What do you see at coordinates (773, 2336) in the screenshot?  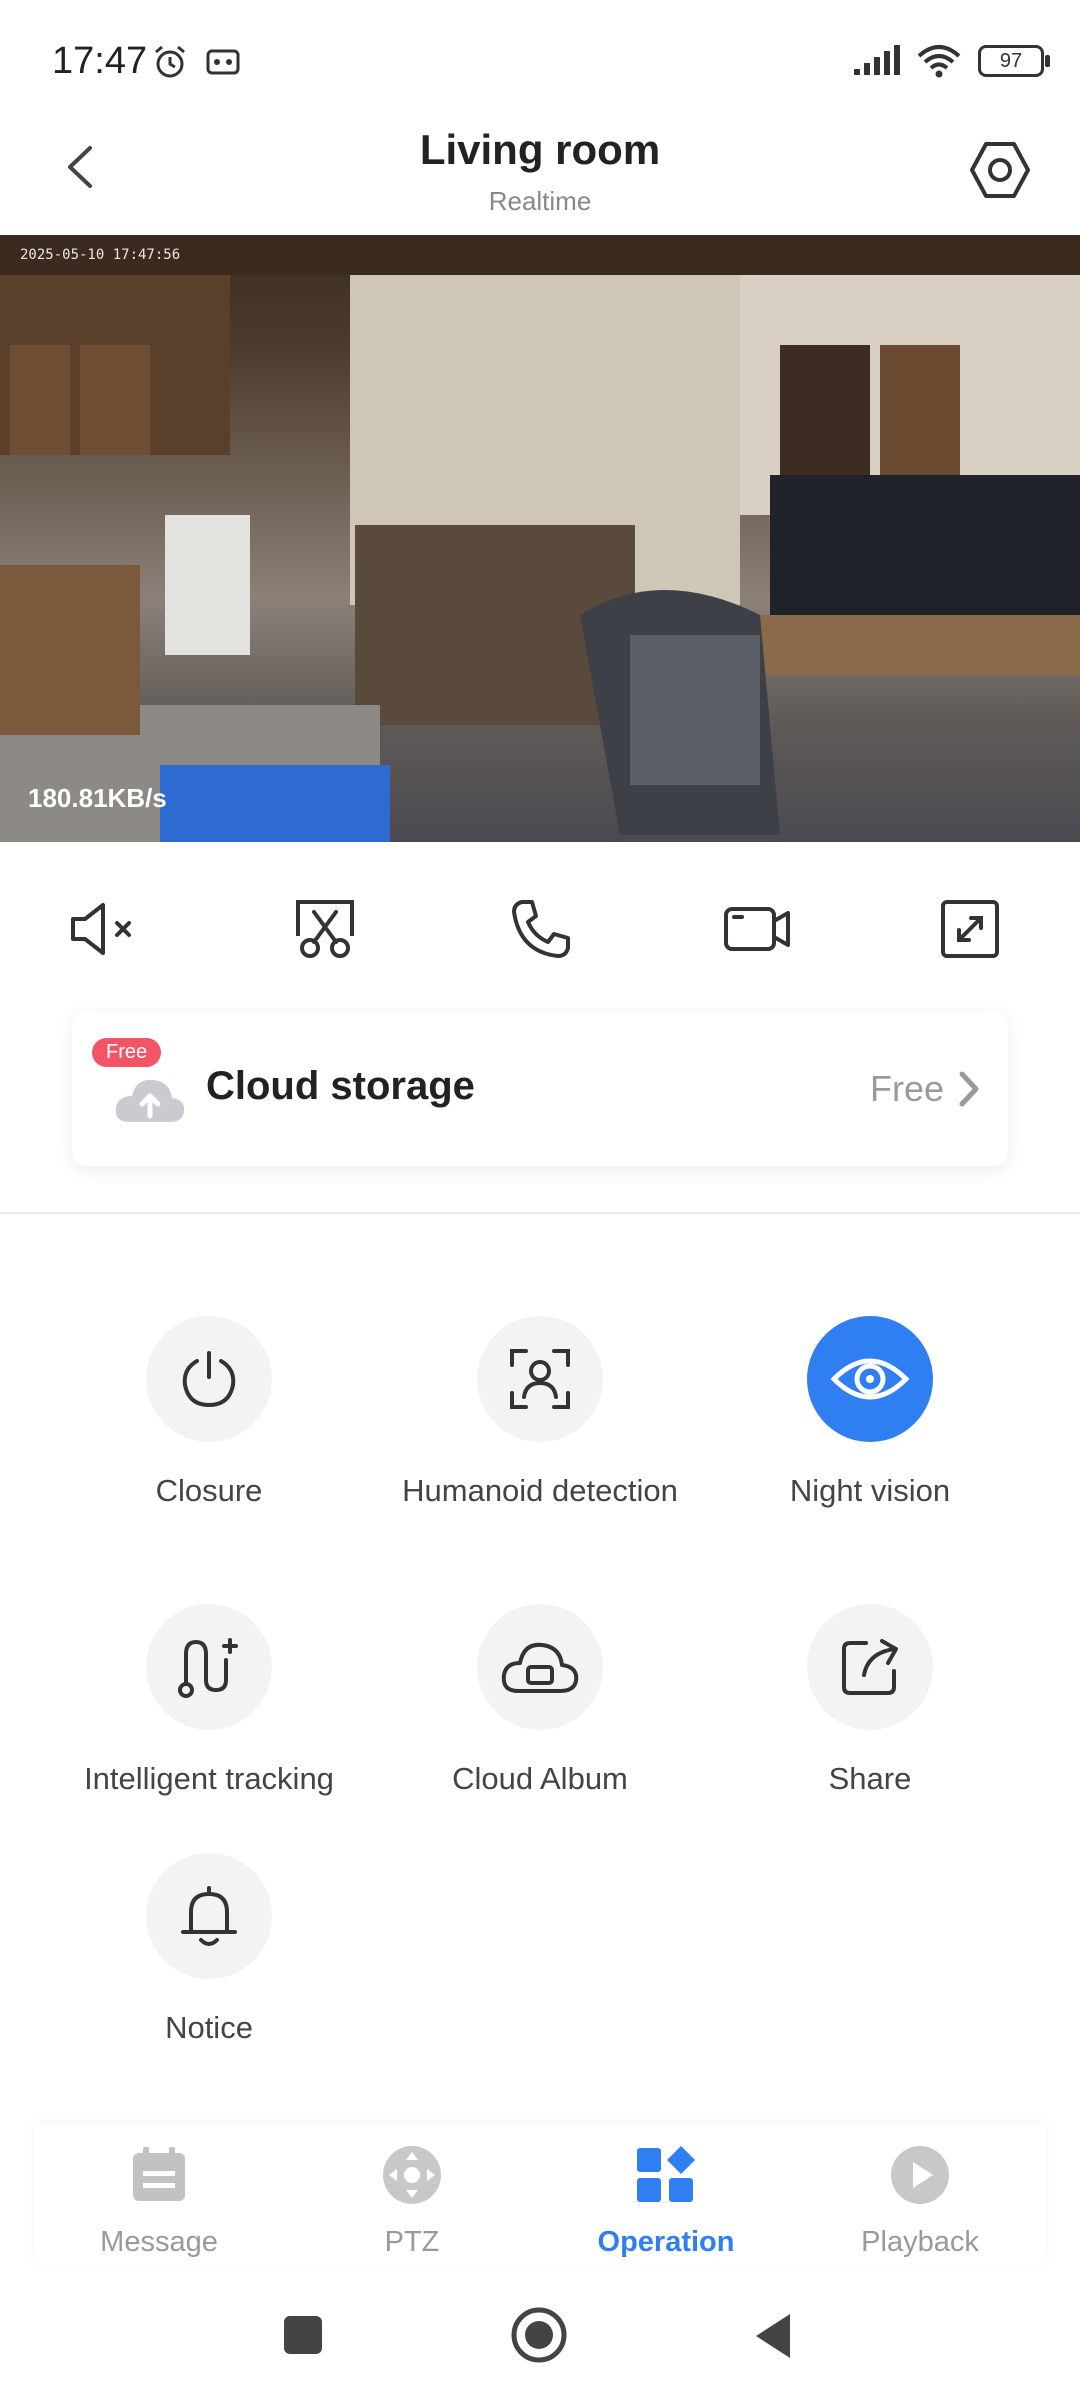 I see `back-nav-icon` at bounding box center [773, 2336].